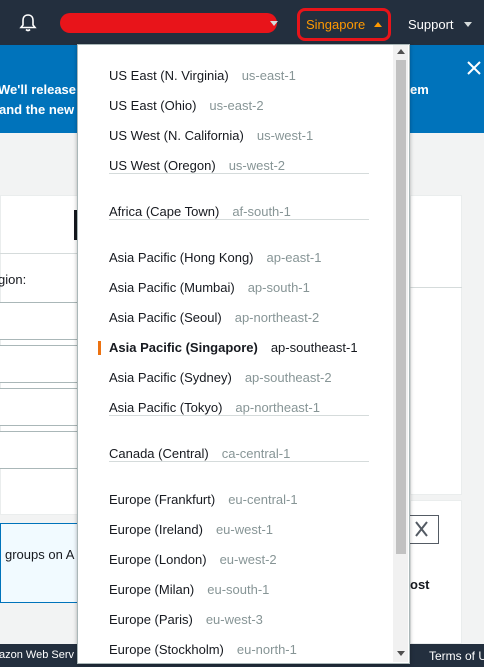 The image size is (484, 667). Describe the element at coordinates (152, 589) in the screenshot. I see `region-option-name: Europe (Milan)` at that location.